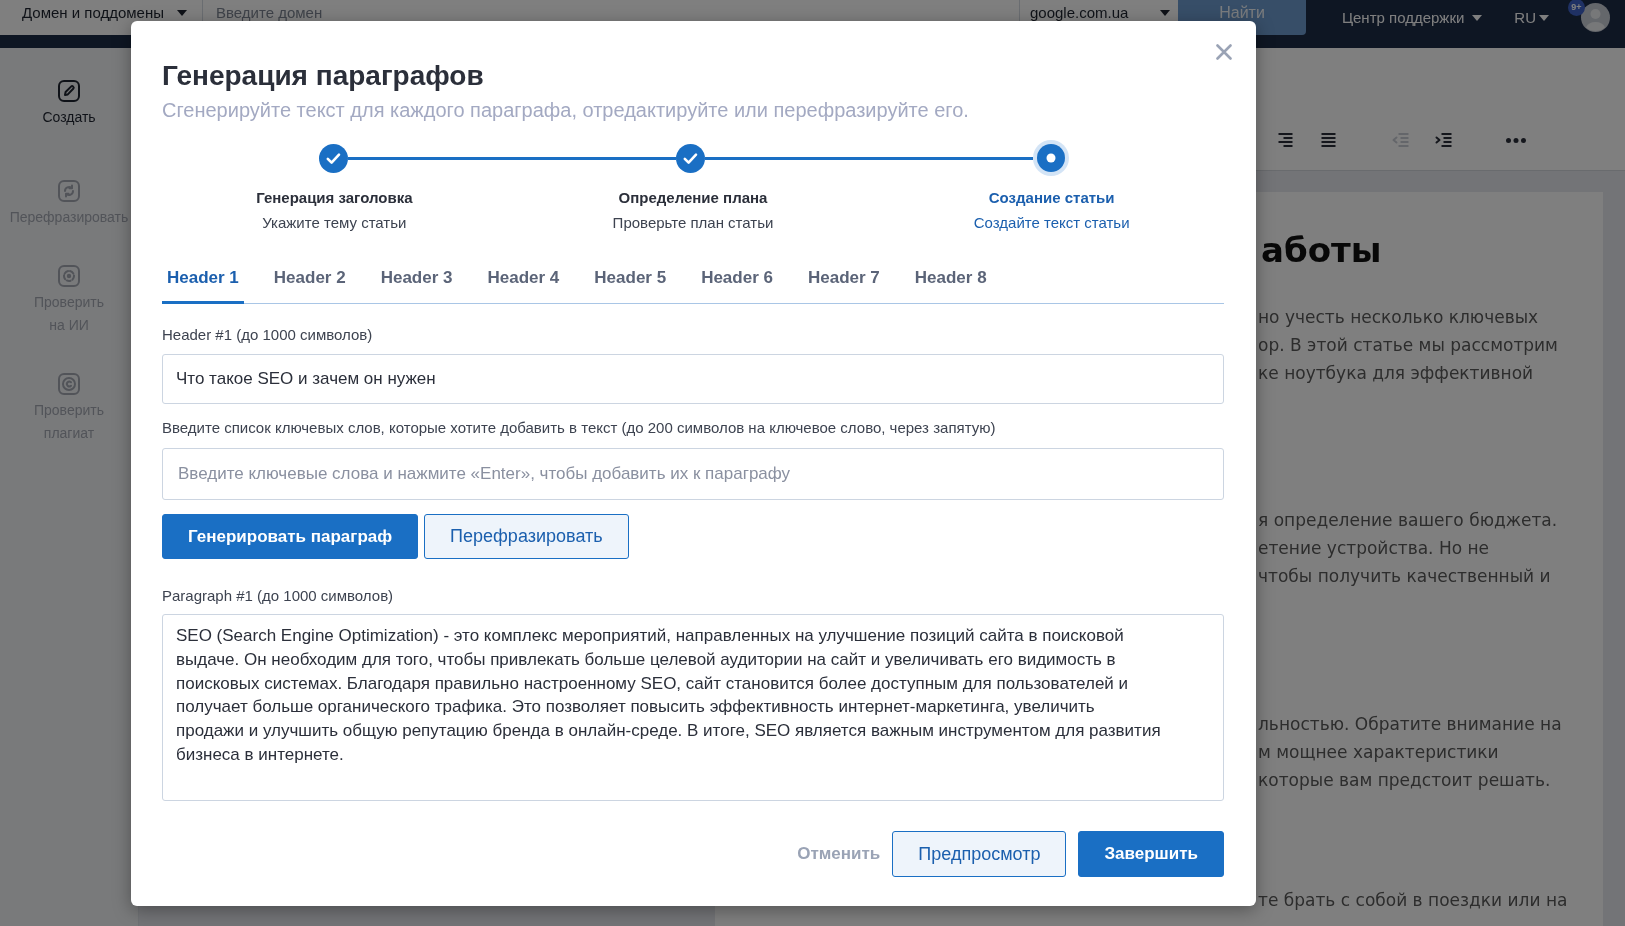 The height and width of the screenshot is (926, 1625). I want to click on field-label: Введите список ключевых слов, которые хотите добавить в текст (до 200 символов на ключевое слово, через запятую), so click(579, 428).